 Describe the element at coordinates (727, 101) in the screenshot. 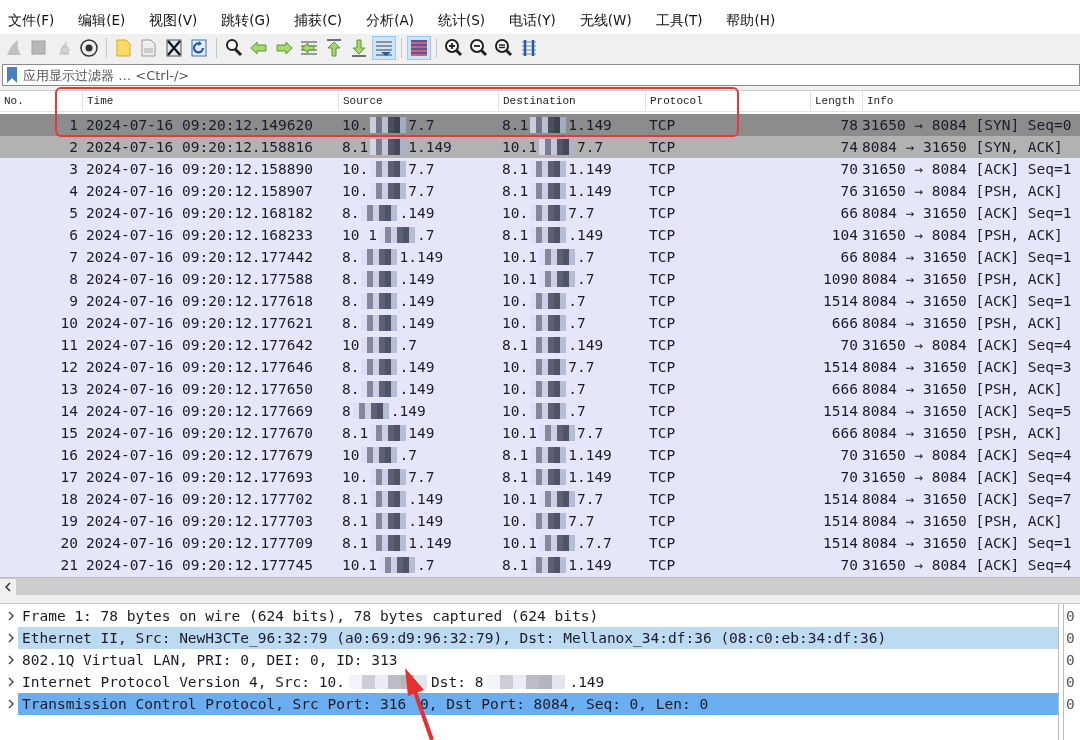

I see `column-header: Protocol` at that location.